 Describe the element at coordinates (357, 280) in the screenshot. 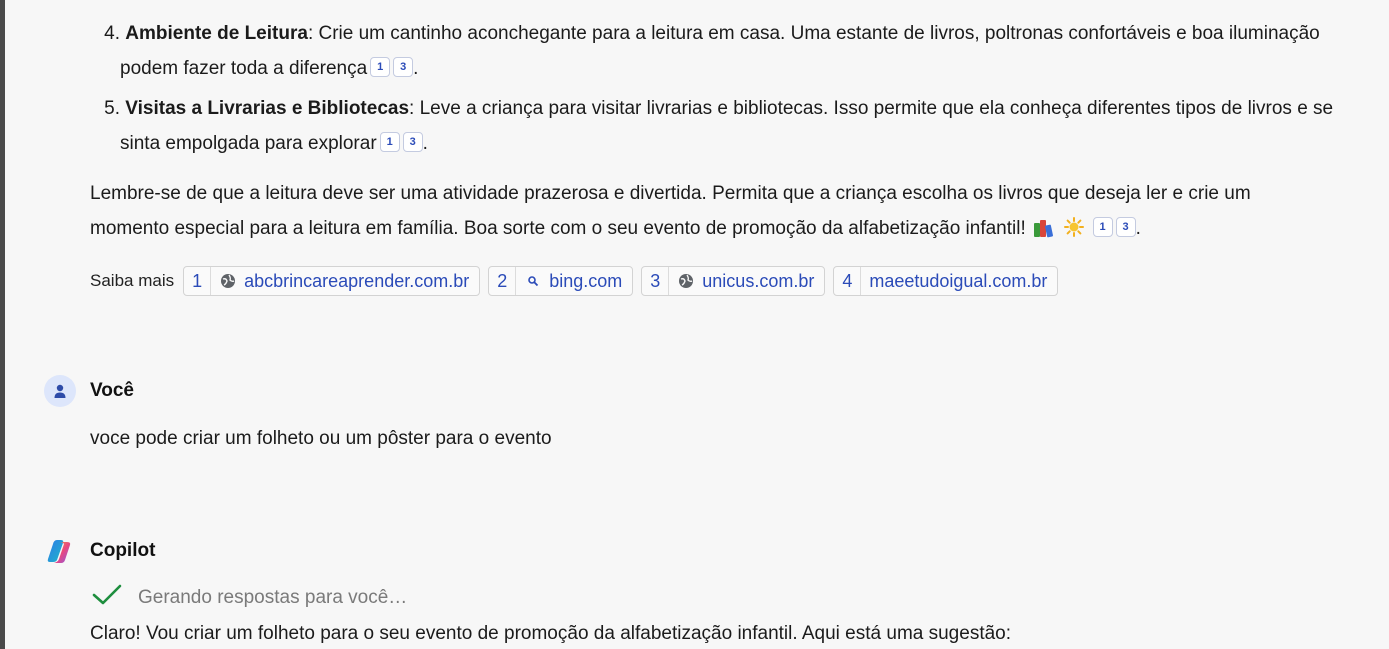

I see `source-domain: abcbrincareaprender.com.br` at that location.